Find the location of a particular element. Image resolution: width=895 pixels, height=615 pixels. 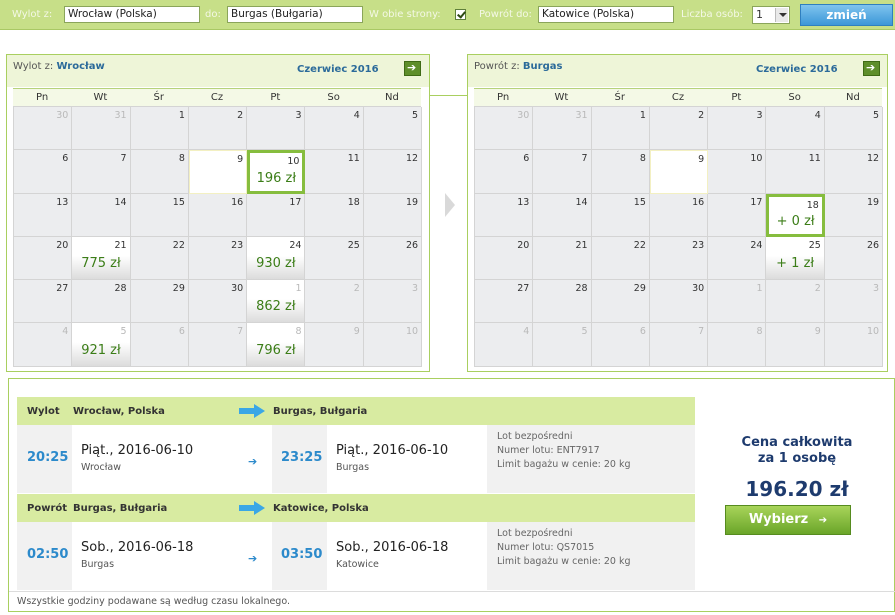

calendar-day: 1 is located at coordinates (620, 129).